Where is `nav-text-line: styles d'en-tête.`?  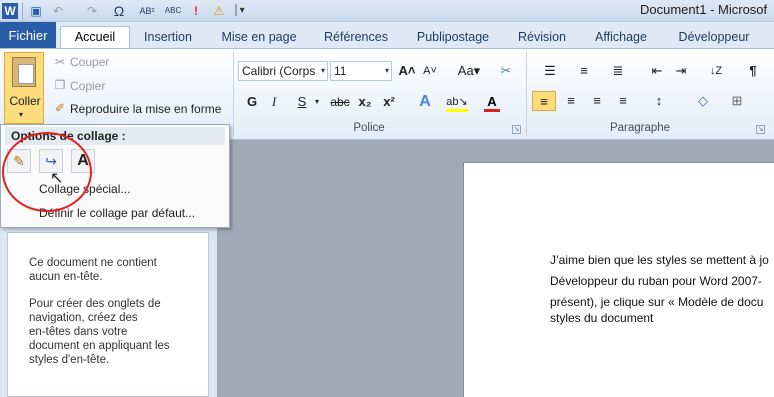
nav-text-line: styles d'en-tête. is located at coordinates (69, 360).